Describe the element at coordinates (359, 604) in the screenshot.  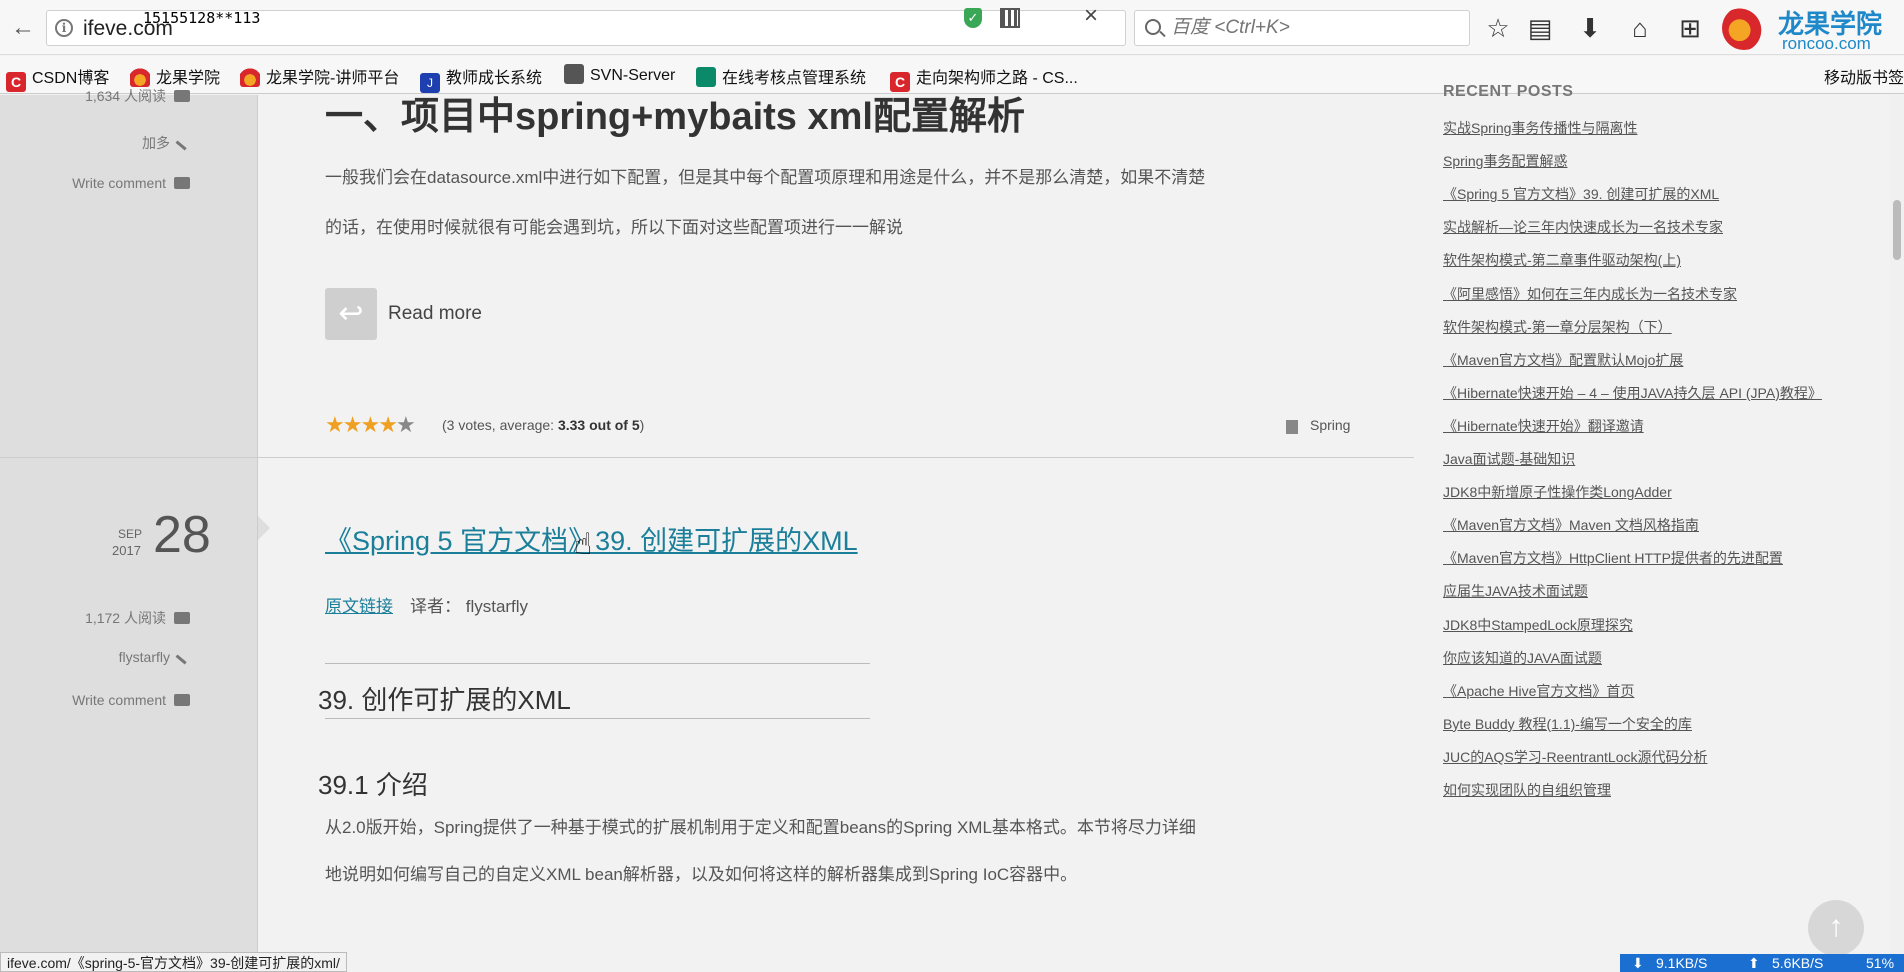
I see `original-link: 原文链接` at that location.